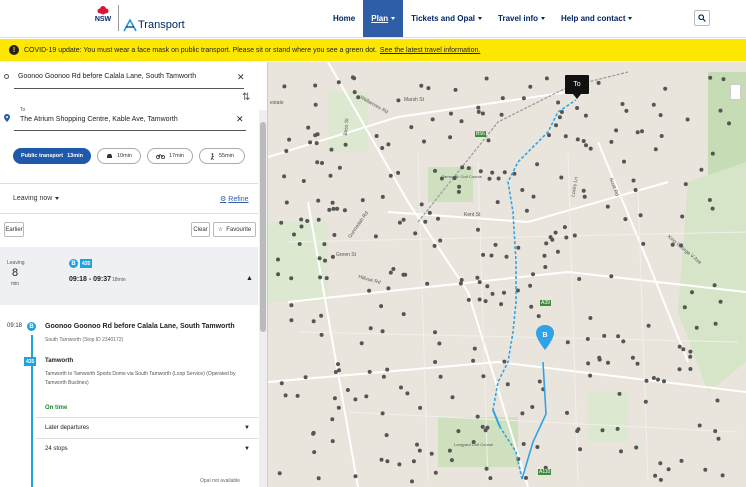 The width and height of the screenshot is (746, 487). I want to click on clear-to-icon: ✕, so click(240, 119).